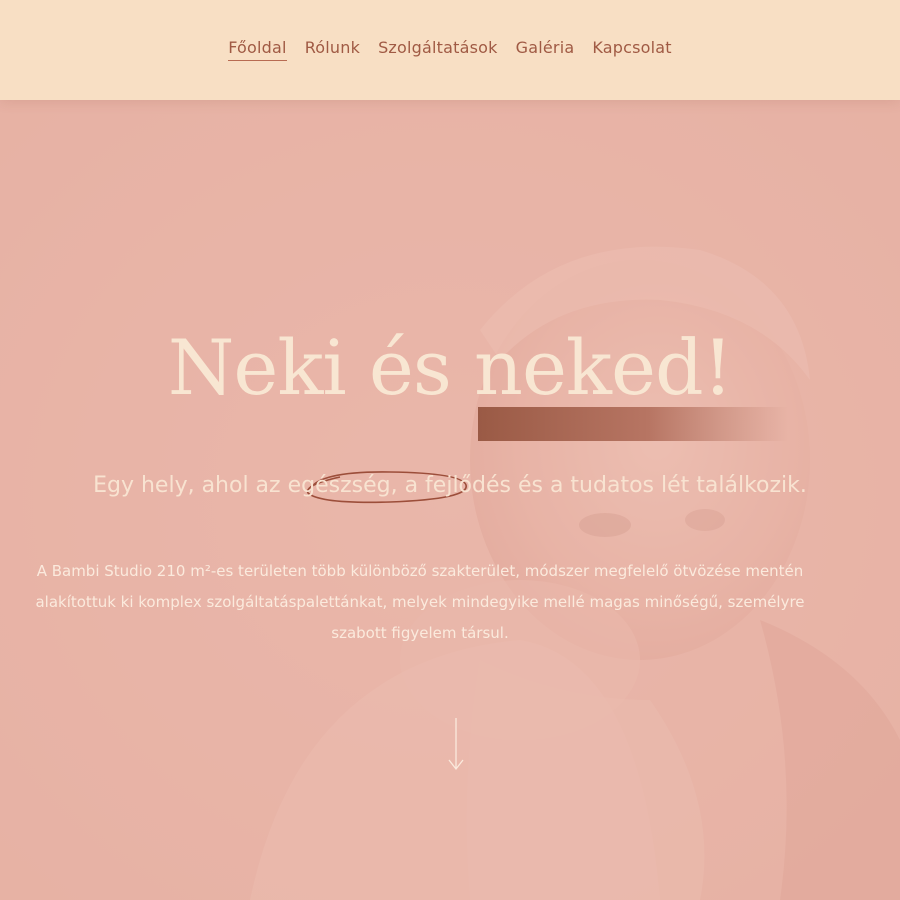 The height and width of the screenshot is (900, 900). What do you see at coordinates (456, 744) in the screenshot?
I see `arrow-down-icon` at bounding box center [456, 744].